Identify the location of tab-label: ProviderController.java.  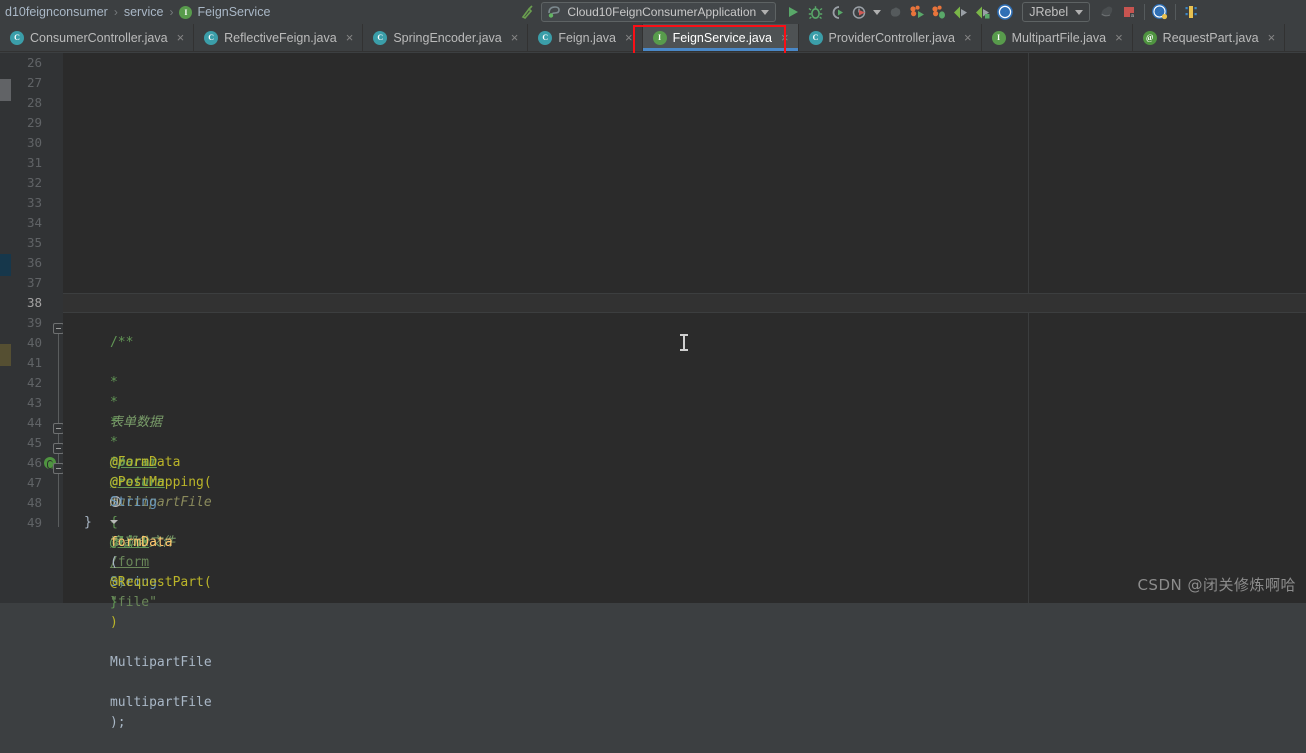
(891, 37).